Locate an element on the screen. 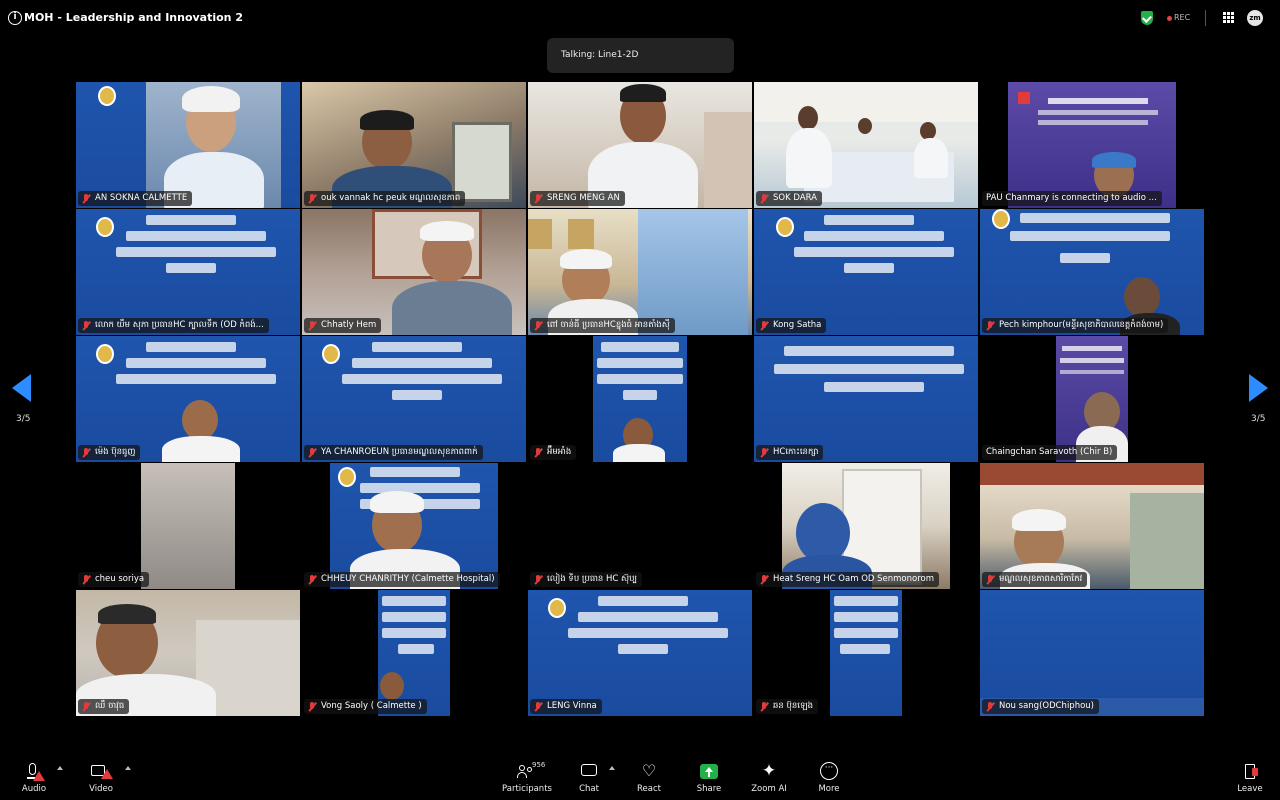 The height and width of the screenshot is (800, 1280). leave-door-icon is located at coordinates (1250, 772).